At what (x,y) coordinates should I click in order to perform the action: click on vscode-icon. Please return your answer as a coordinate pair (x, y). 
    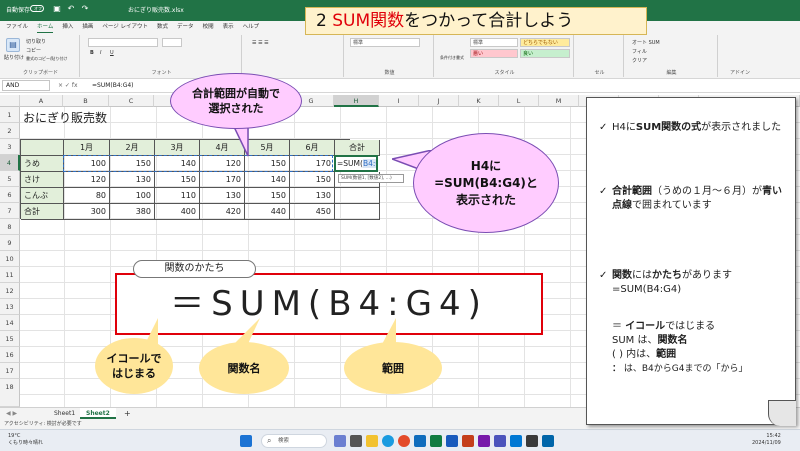
    Looking at the image, I should click on (548, 441).